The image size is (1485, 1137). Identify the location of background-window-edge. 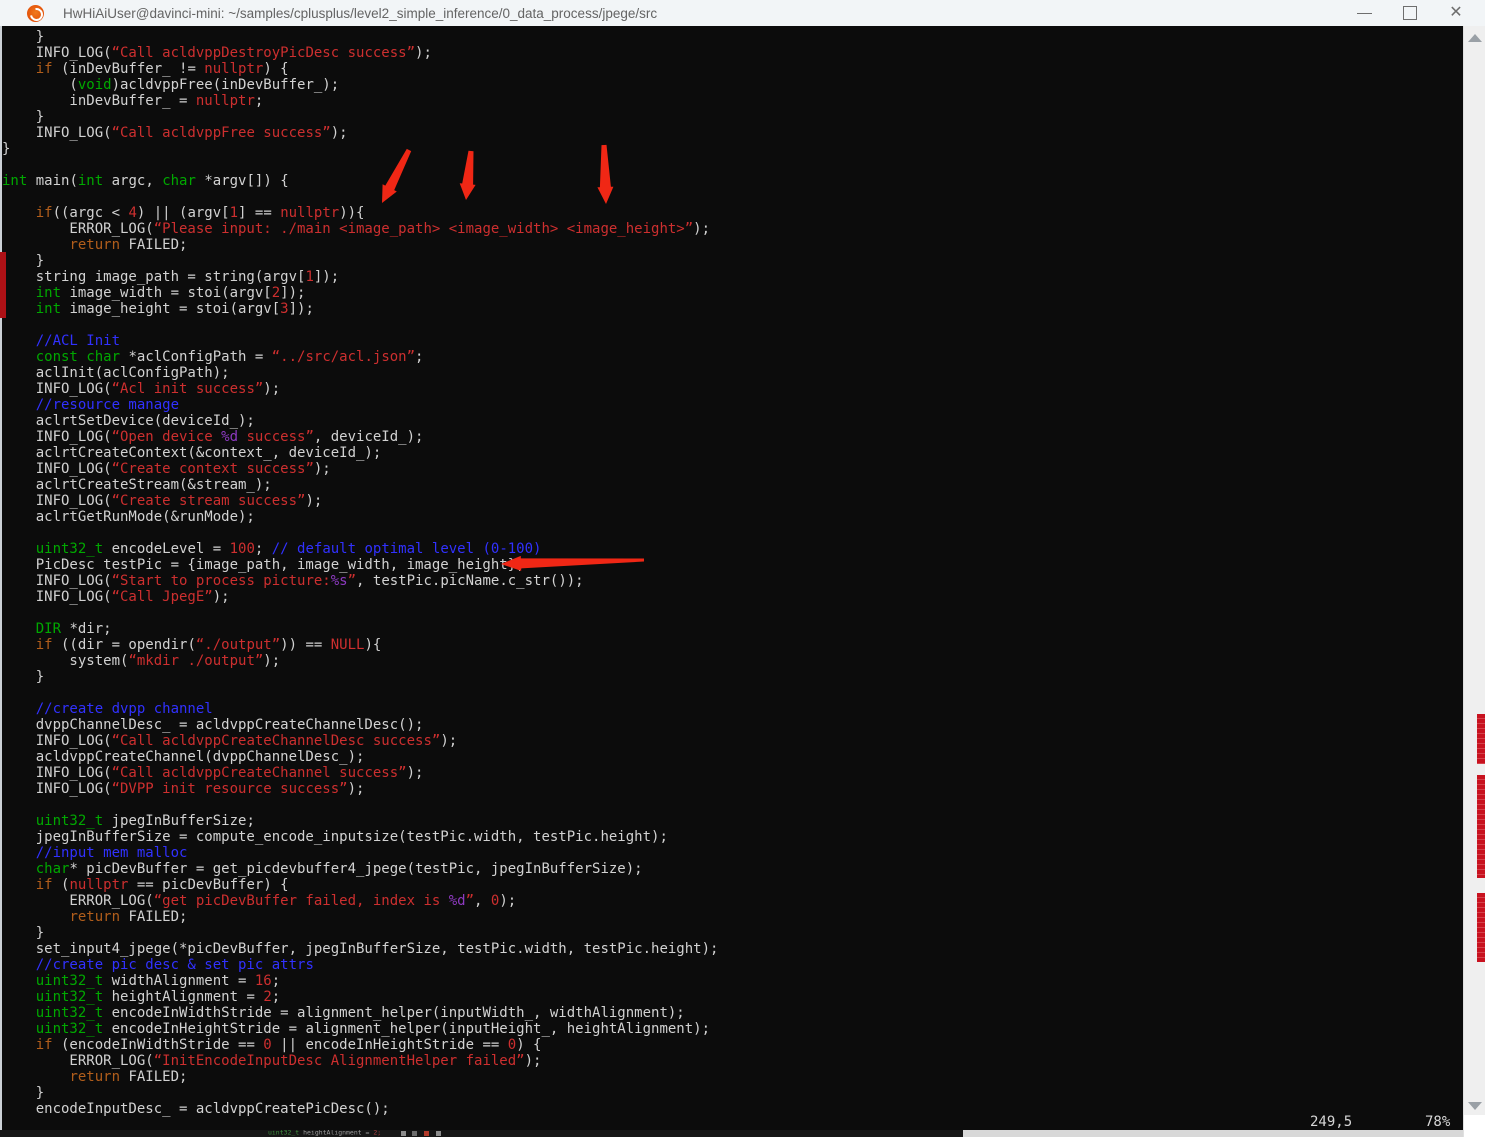
(1213, 1133).